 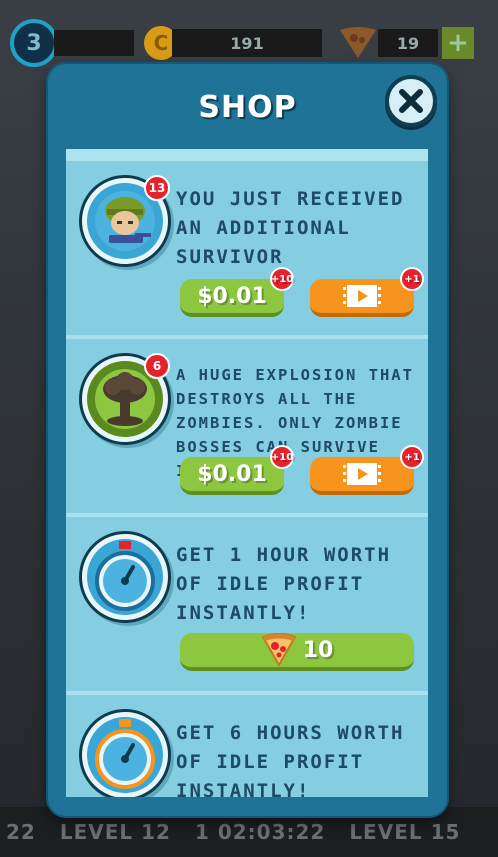 I want to click on buy-idle-profit-button: 10, so click(x=297, y=652).